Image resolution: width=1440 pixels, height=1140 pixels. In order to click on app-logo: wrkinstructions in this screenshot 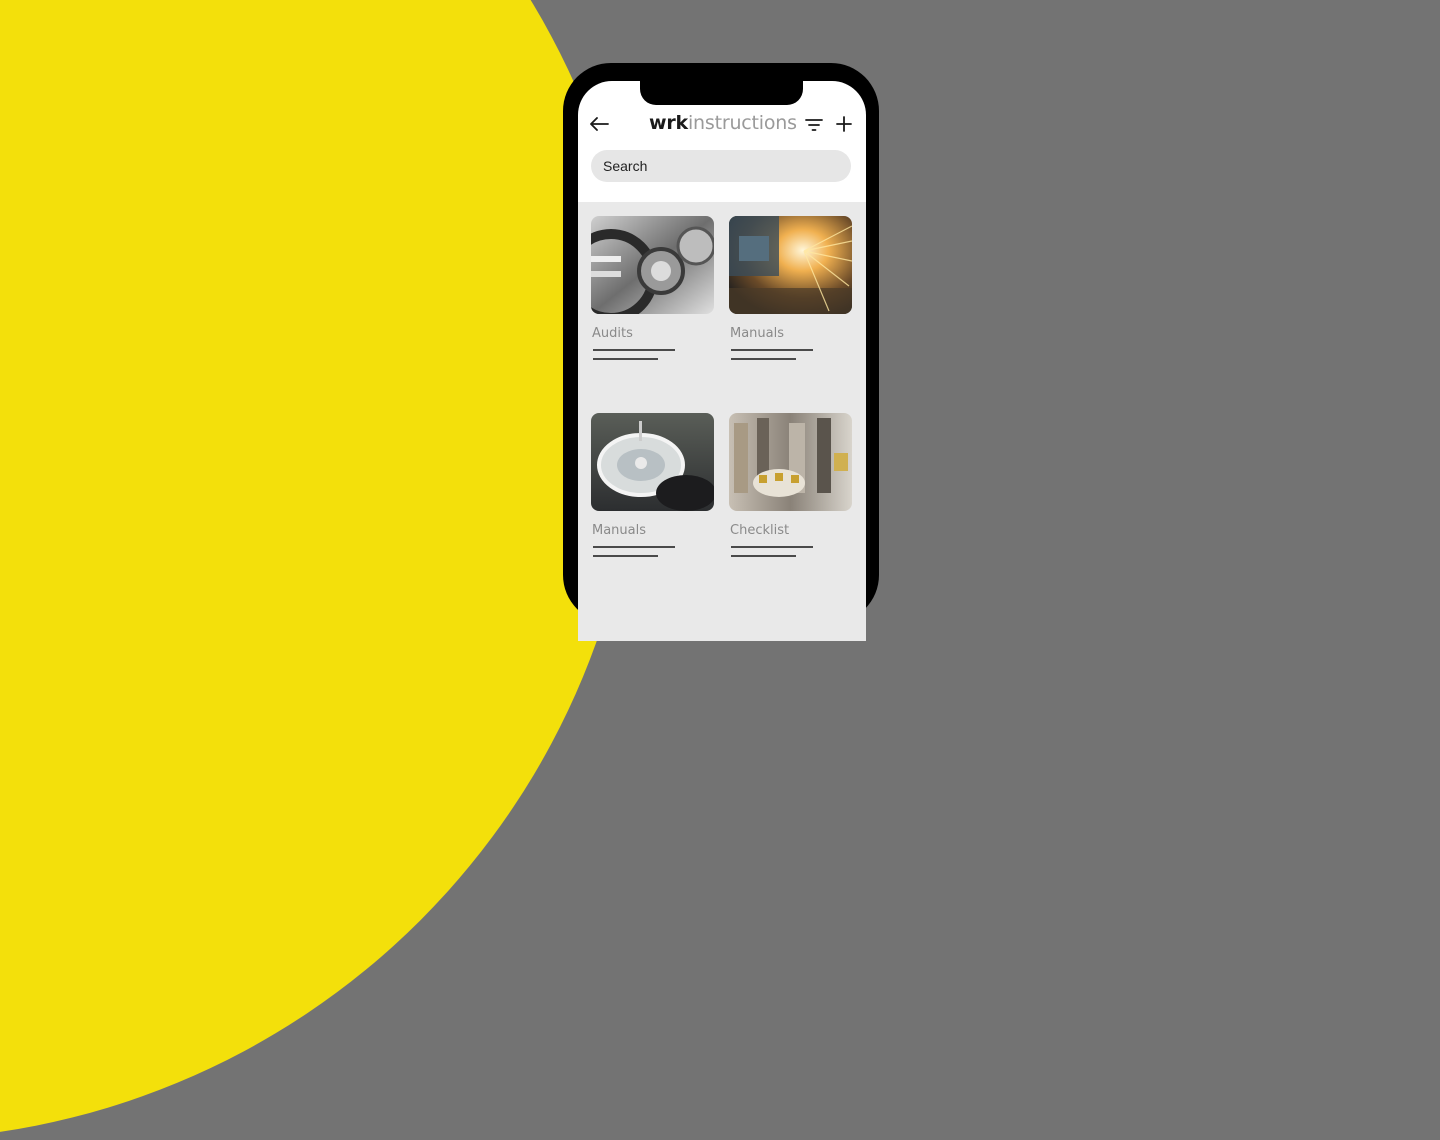, I will do `click(723, 123)`.